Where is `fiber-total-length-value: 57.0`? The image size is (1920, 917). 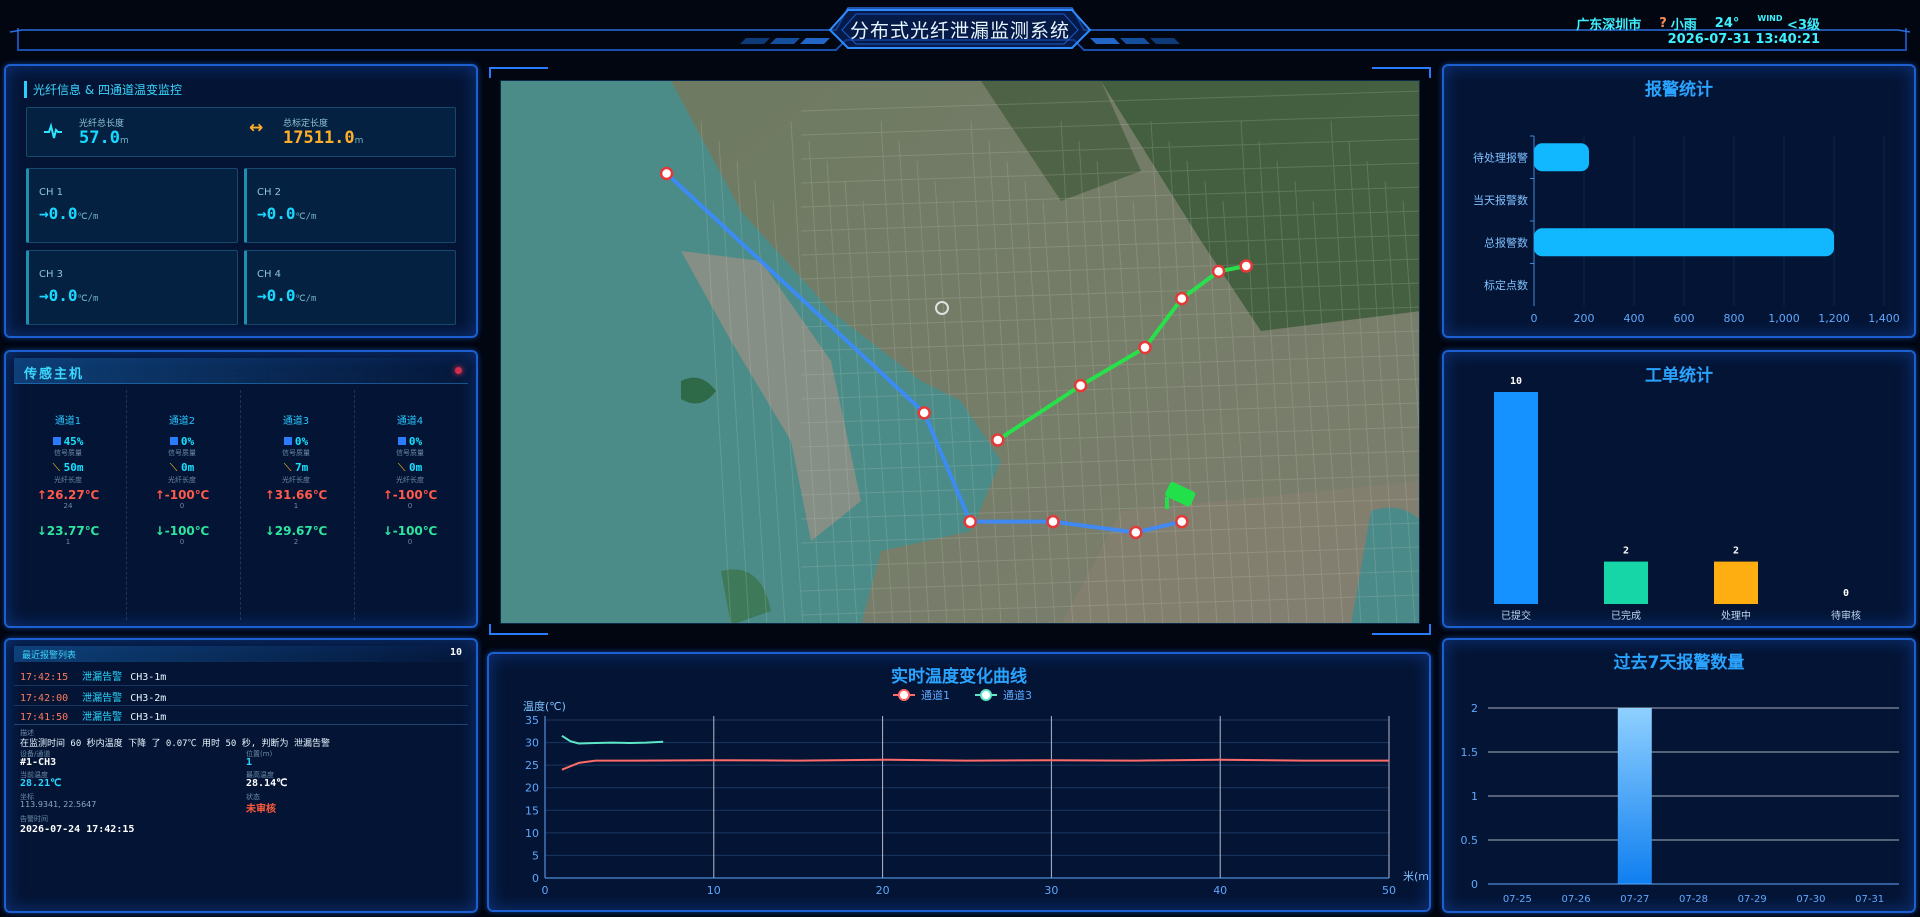
fiber-total-length-value: 57.0 is located at coordinates (99, 138).